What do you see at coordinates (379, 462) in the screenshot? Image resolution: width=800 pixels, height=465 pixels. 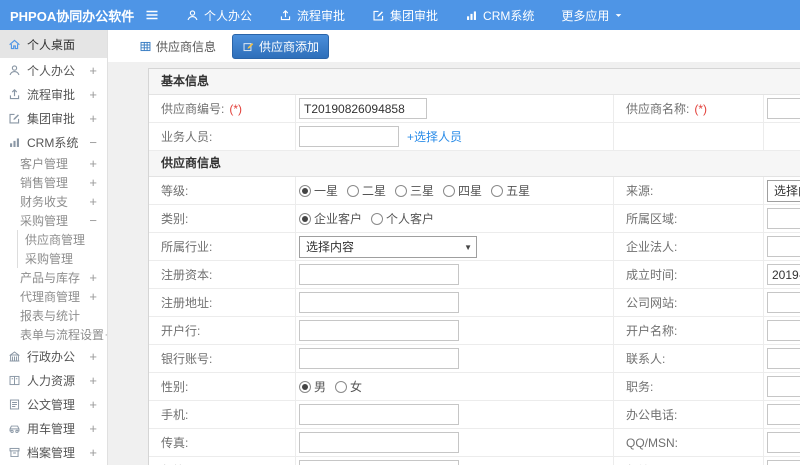 I see `email-input` at bounding box center [379, 462].